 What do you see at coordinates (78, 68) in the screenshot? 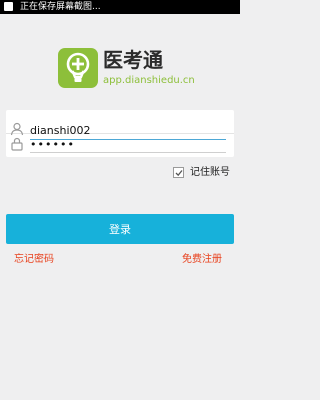
I see `lightbulb-plus-icon` at bounding box center [78, 68].